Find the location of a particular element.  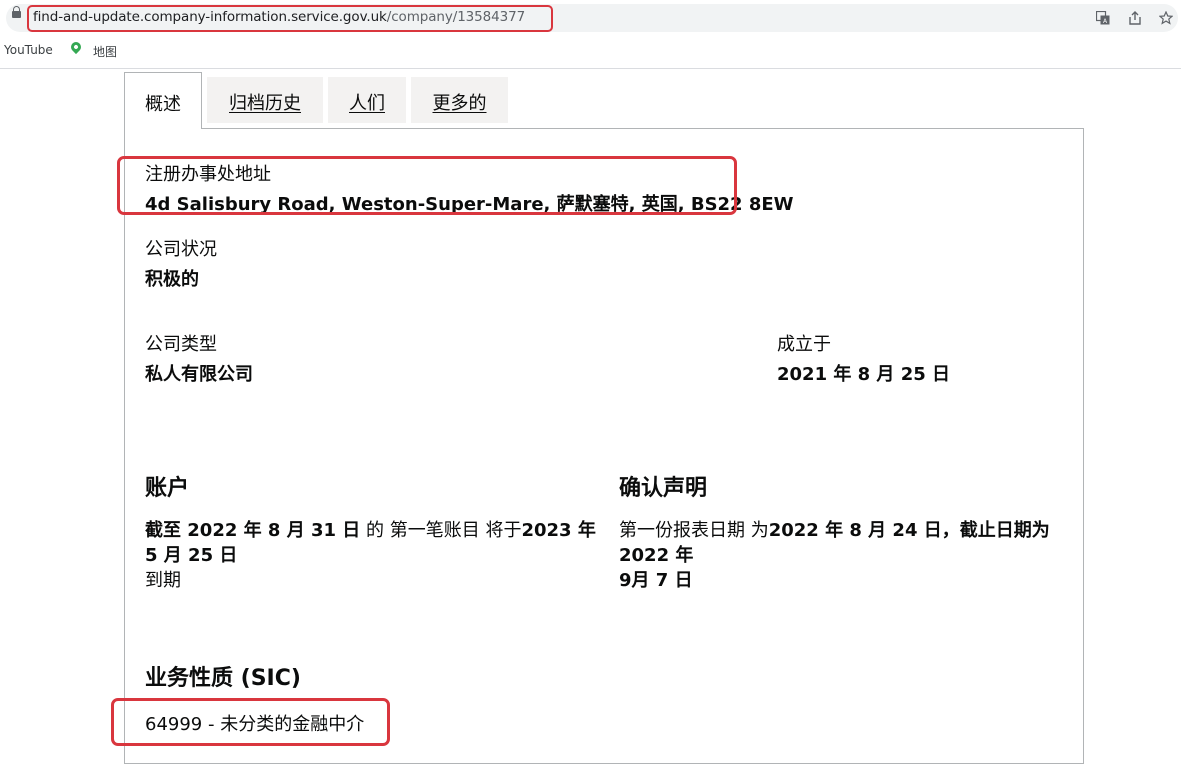

tab-people: 人们 is located at coordinates (367, 100).